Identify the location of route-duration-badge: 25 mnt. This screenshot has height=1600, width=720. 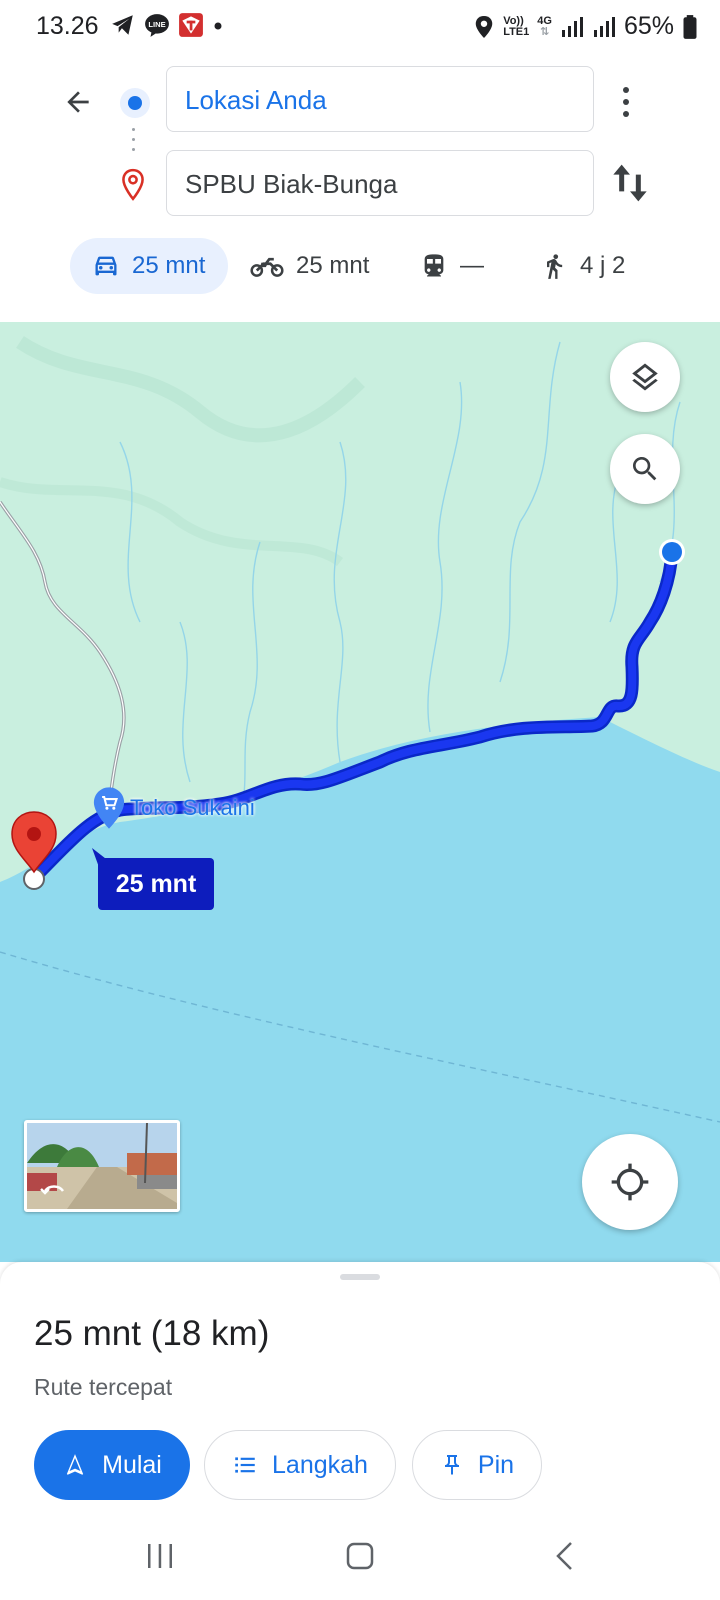
(156, 884).